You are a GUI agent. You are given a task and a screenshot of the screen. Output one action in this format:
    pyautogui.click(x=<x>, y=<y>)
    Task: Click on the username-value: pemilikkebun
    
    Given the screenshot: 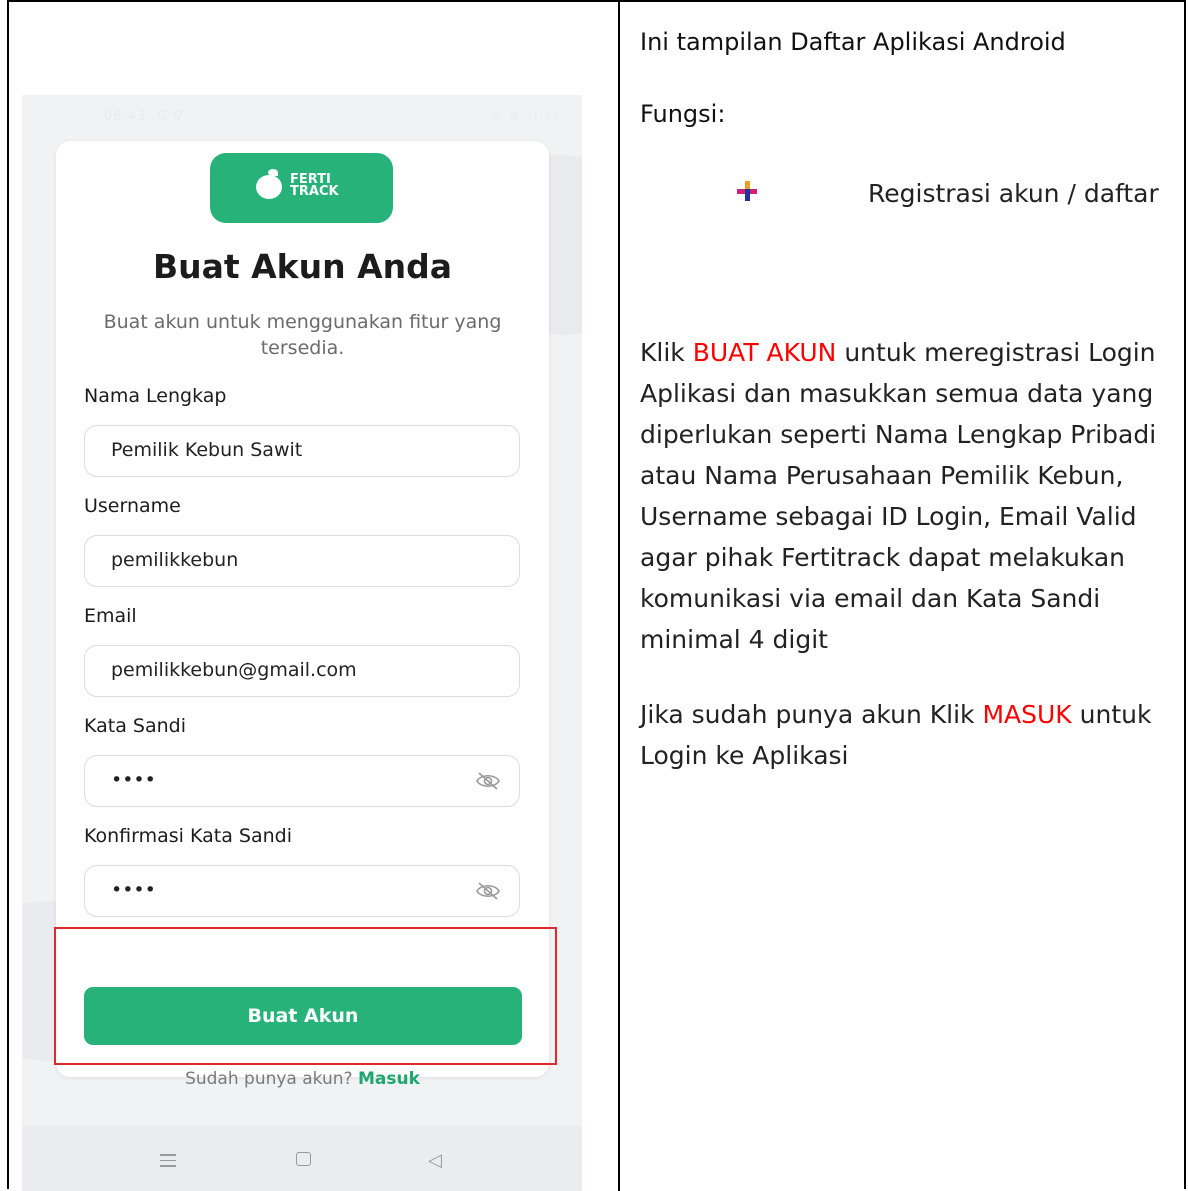 What is the action you would take?
    pyautogui.click(x=175, y=560)
    